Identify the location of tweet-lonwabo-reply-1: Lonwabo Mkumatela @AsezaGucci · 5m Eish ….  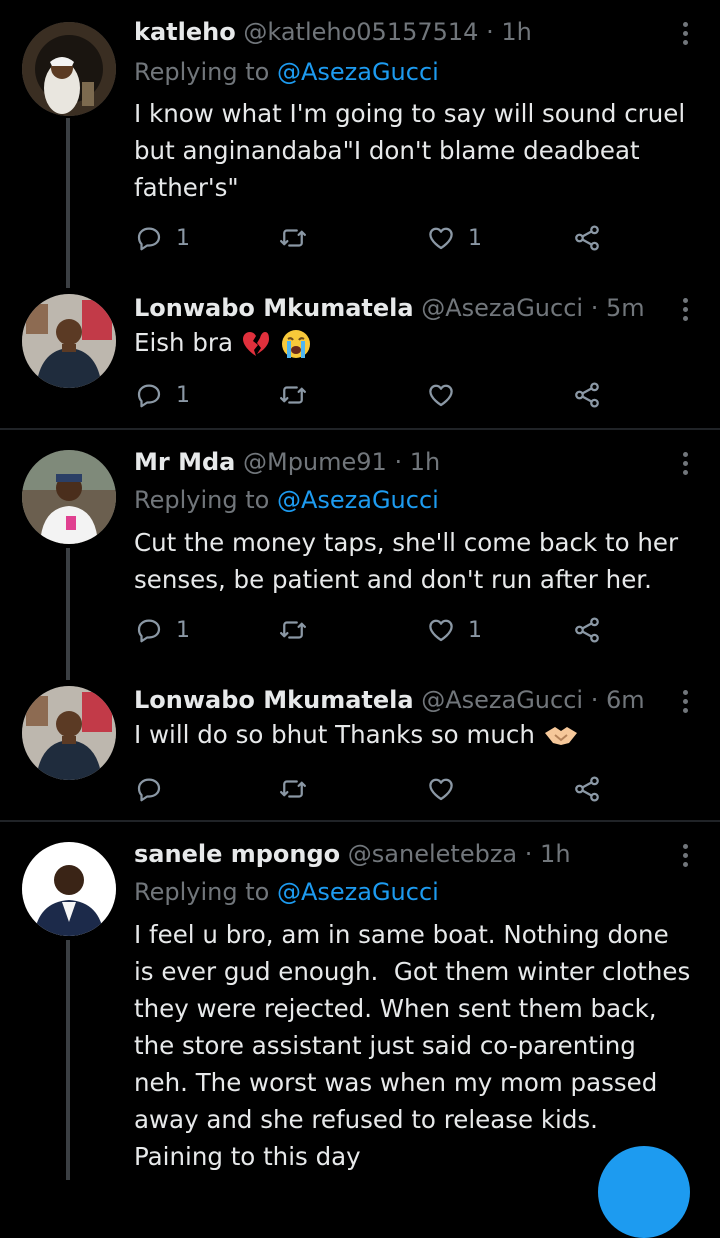
(360, 358).